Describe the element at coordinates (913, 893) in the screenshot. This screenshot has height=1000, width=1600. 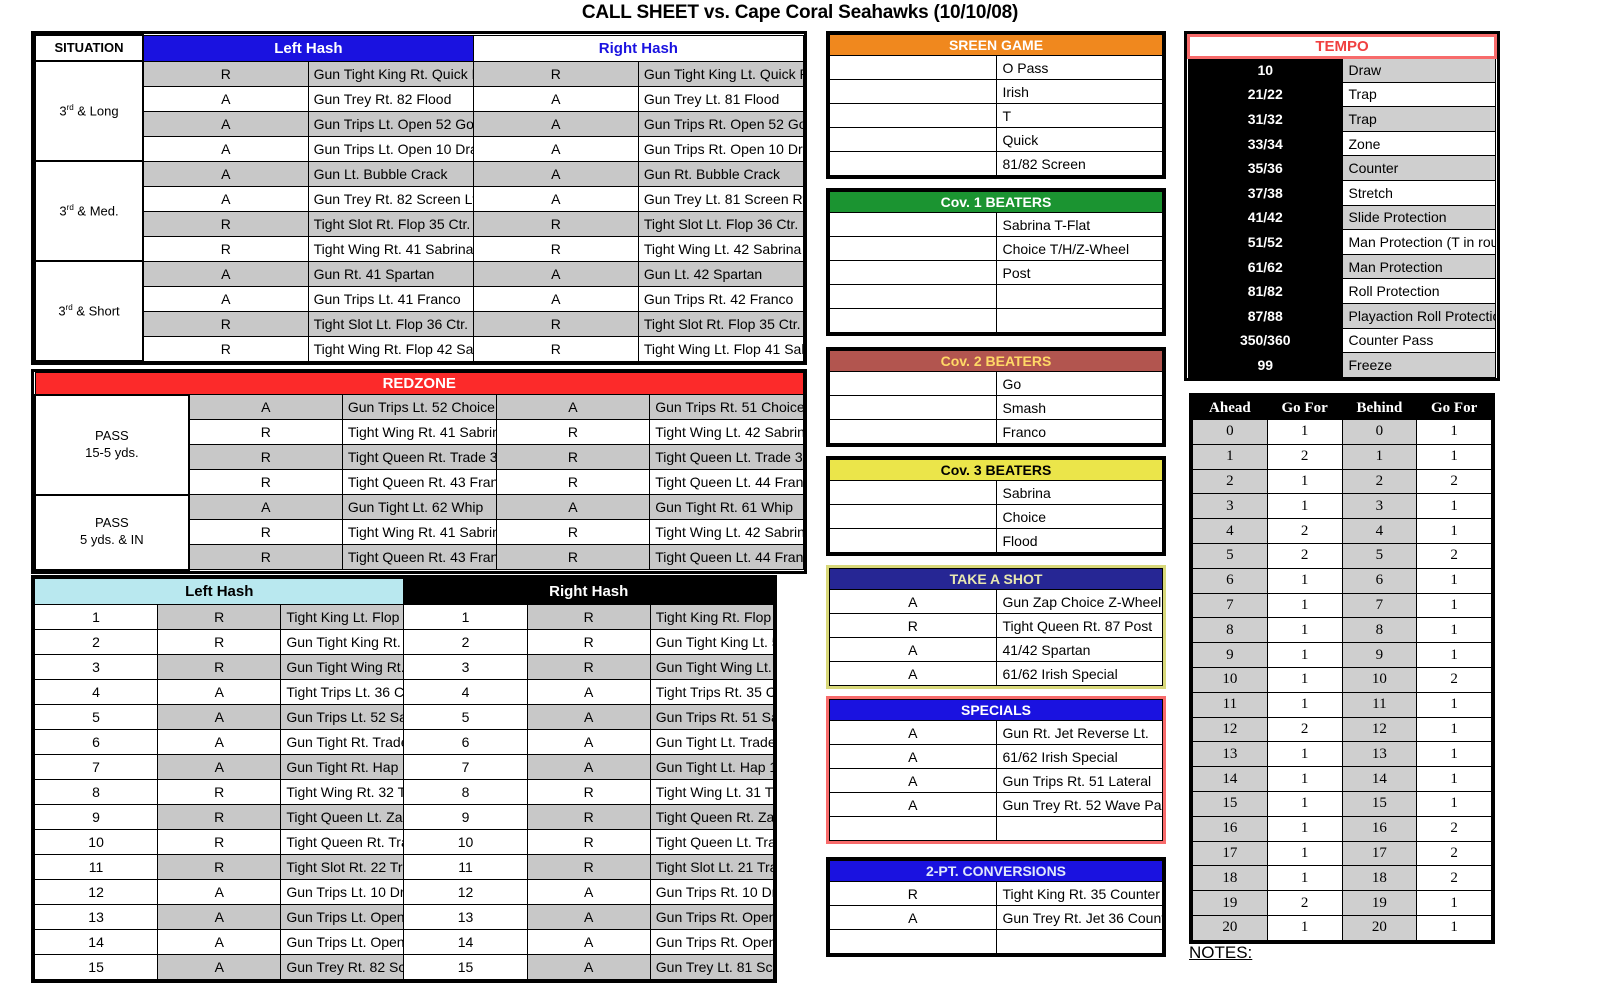
I see `play-type: R` at that location.